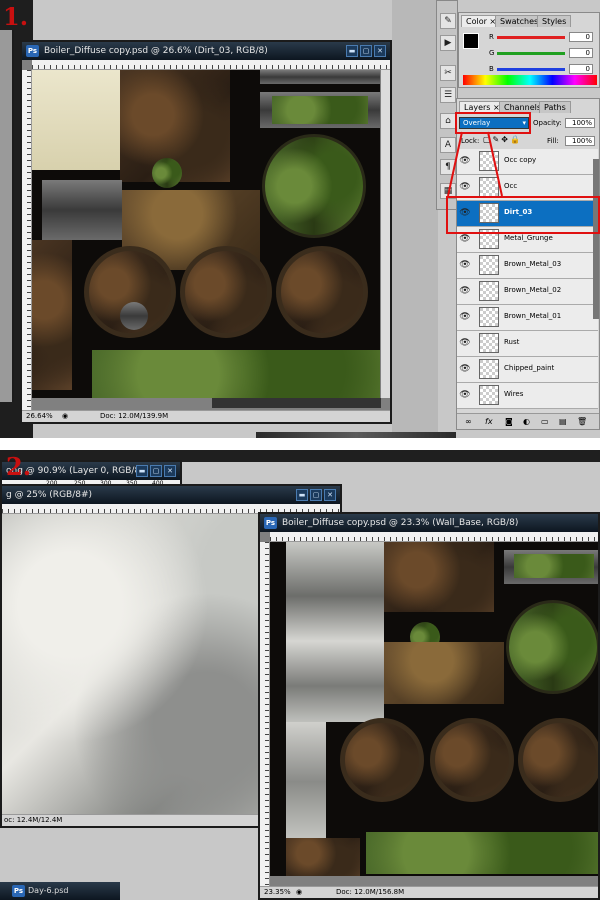 This screenshot has width=600, height=900. What do you see at coordinates (39, 416) in the screenshot?
I see `zoom-level: 26.64%` at bounding box center [39, 416].